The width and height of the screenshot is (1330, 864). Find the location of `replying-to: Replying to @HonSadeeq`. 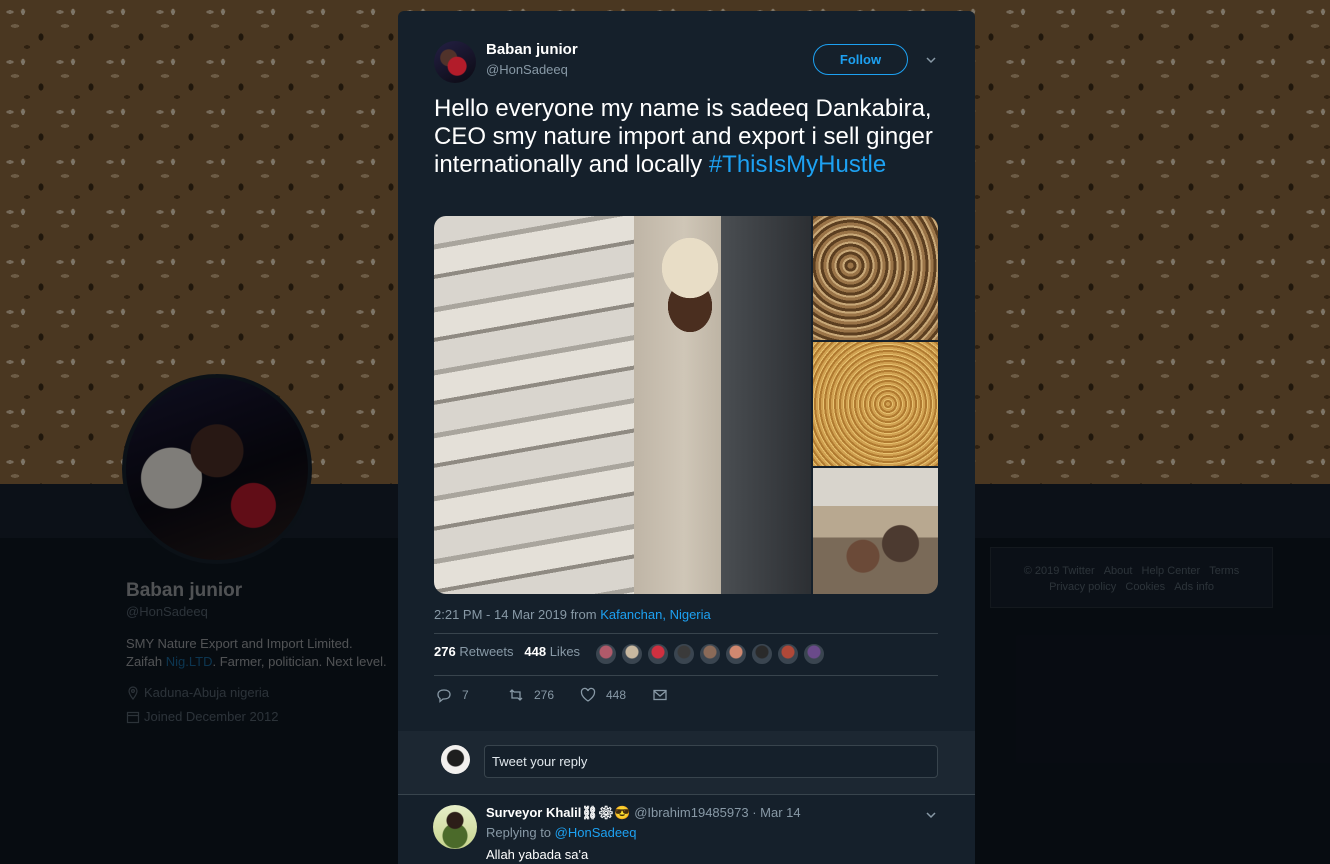

replying-to: Replying to @HonSadeeq is located at coordinates (561, 832).